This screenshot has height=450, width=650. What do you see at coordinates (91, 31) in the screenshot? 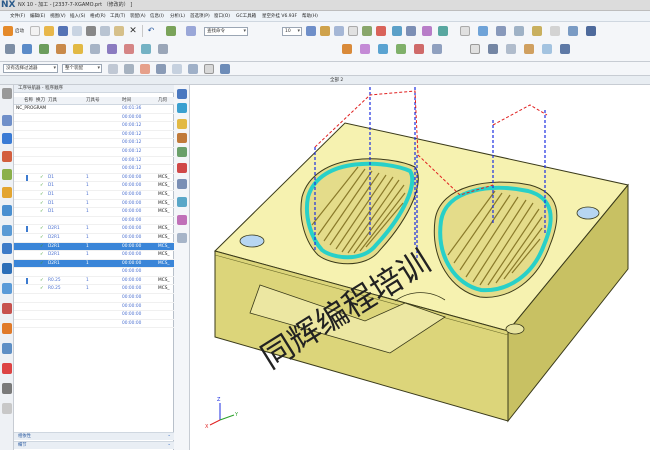
I see `cut-icon` at bounding box center [91, 31].